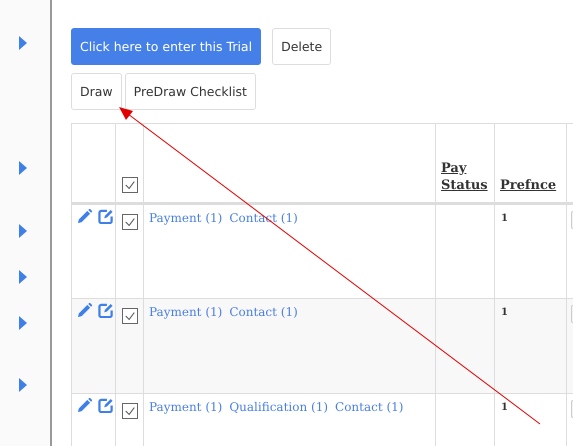 The height and width of the screenshot is (446, 573). I want to click on enter-trial-button: Click here to enter this Trial, so click(166, 46).